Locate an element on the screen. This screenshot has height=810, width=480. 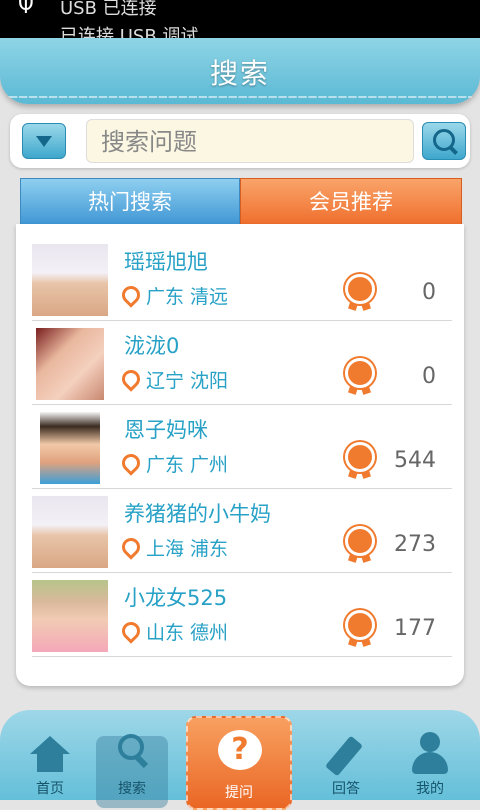
member-score: 544 is located at coordinates (415, 460).